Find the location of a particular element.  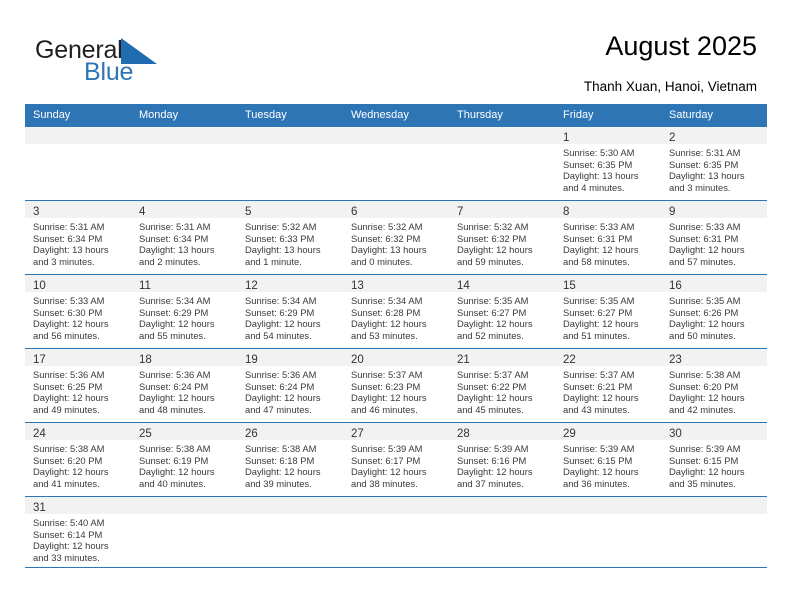

day-number: 2 is located at coordinates (672, 138).